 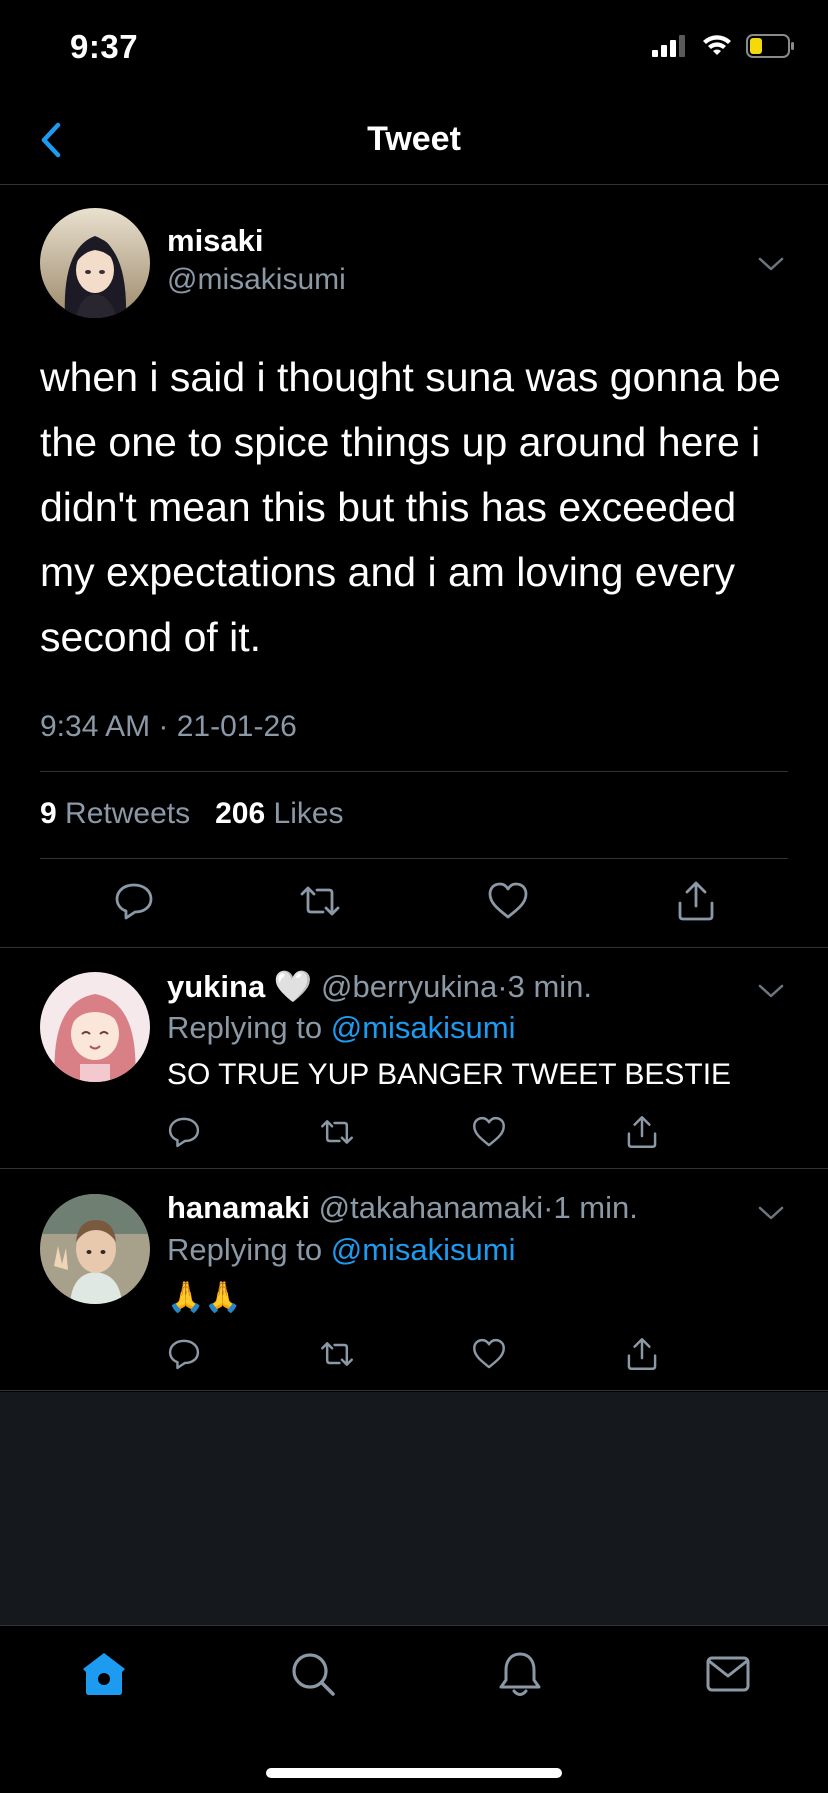 I want to click on reply-text: 🙏🙏, so click(x=204, y=1297).